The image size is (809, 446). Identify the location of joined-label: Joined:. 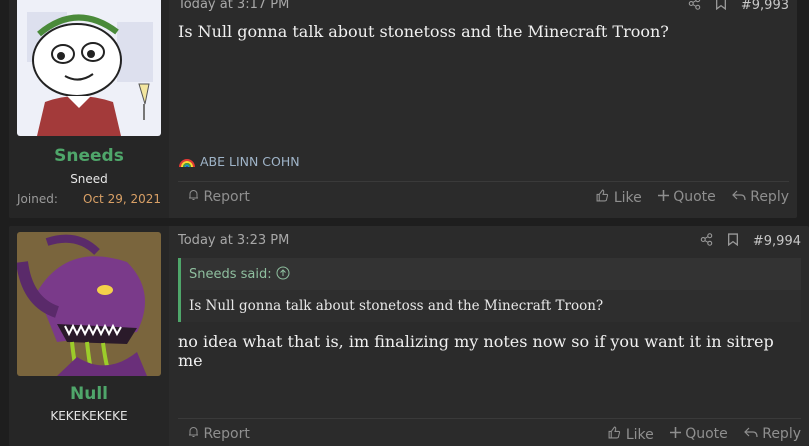
(37, 199).